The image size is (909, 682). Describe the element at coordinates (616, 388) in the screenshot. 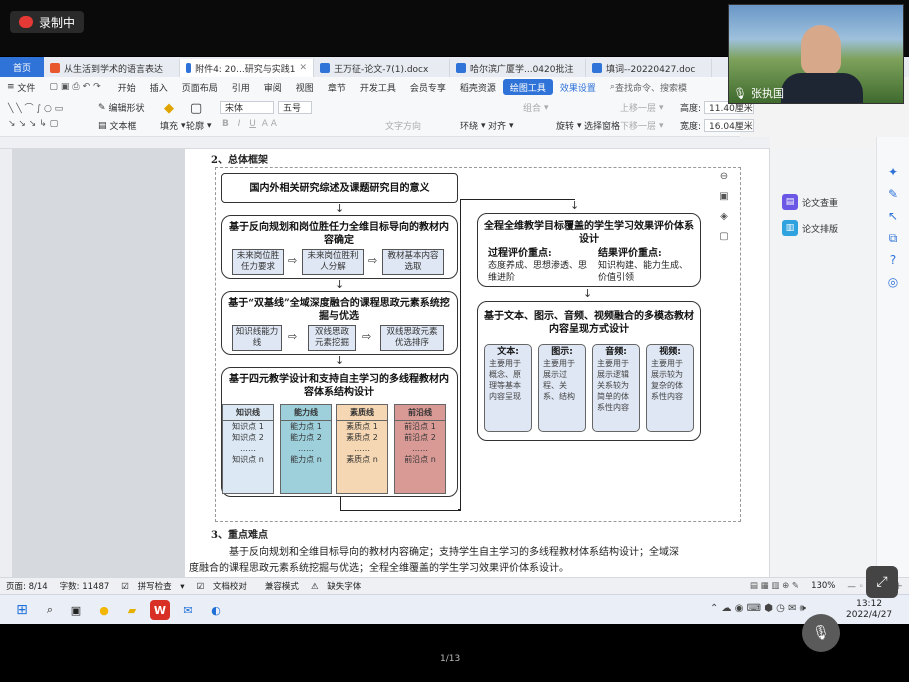

I see `mode-audio: 音频: 主要用于展示逻辑关系较为简单的体系性内容` at that location.